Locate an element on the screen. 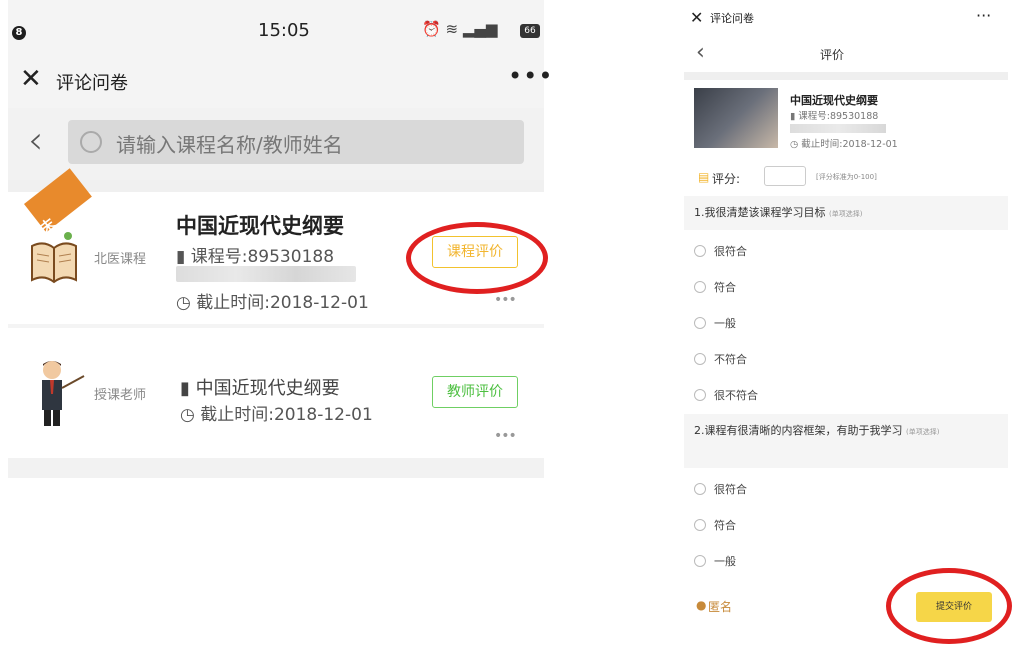  teacher-evaluate-button: 教师评价 is located at coordinates (475, 392).